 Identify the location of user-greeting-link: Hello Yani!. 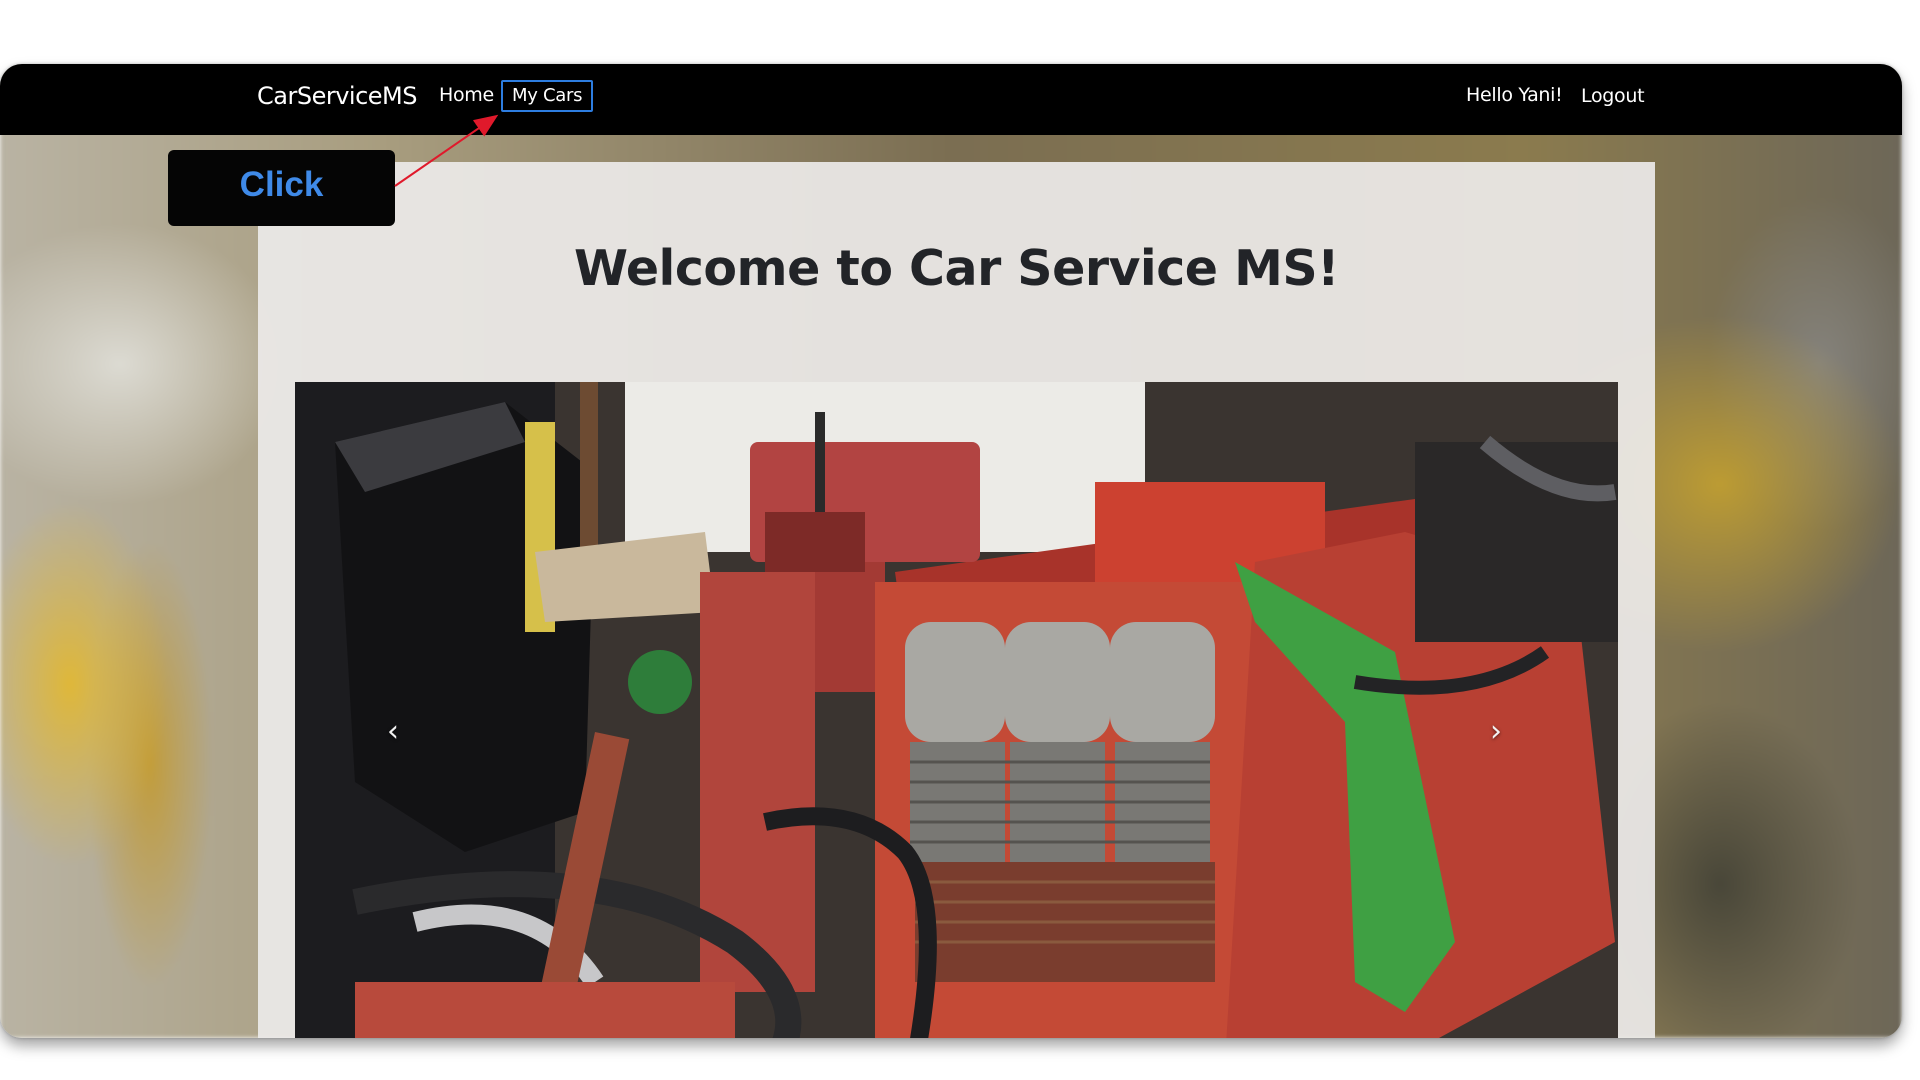
(1514, 95).